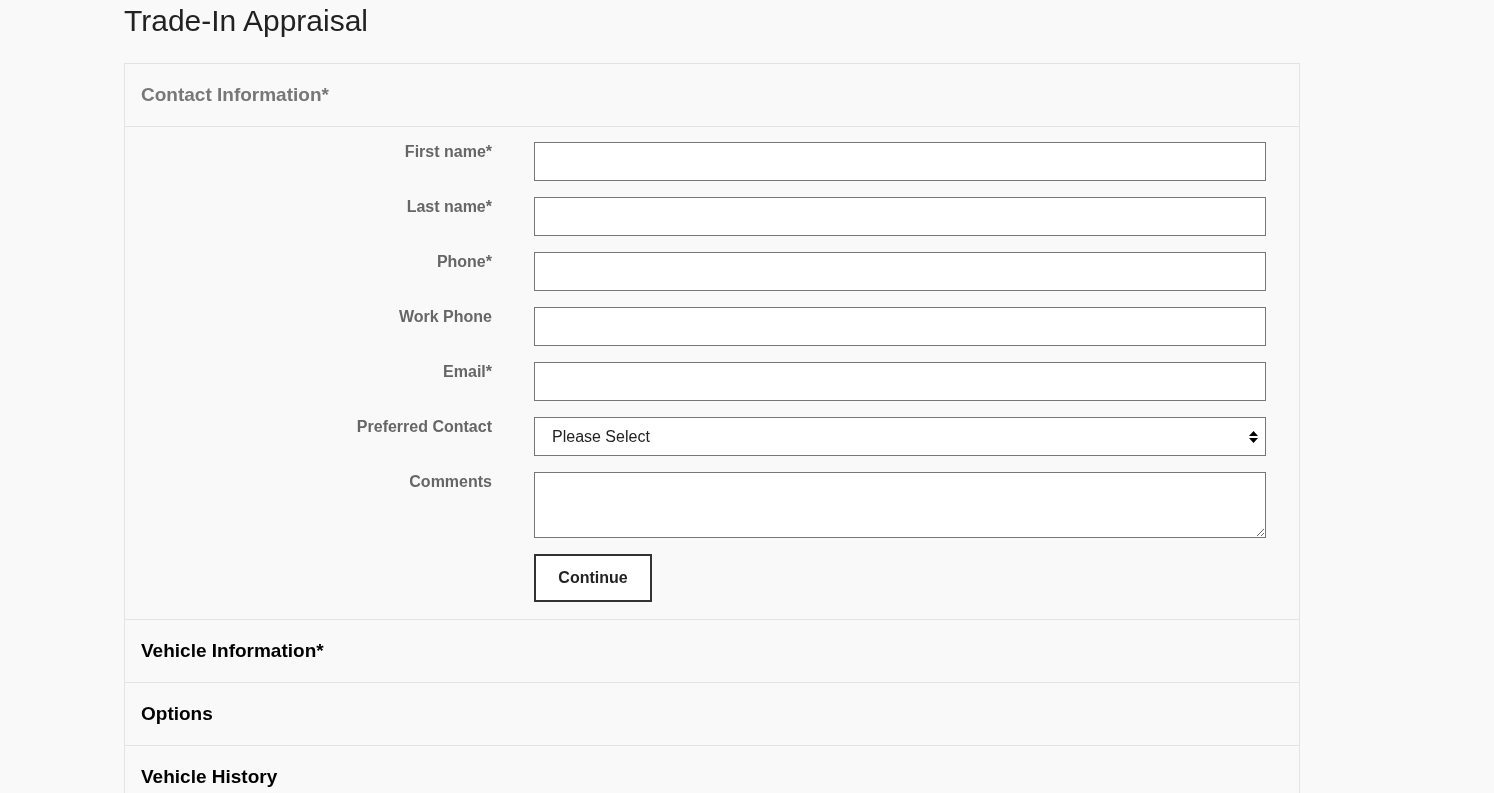 The width and height of the screenshot is (1494, 793). What do you see at coordinates (467, 371) in the screenshot?
I see `field-label: Email*` at bounding box center [467, 371].